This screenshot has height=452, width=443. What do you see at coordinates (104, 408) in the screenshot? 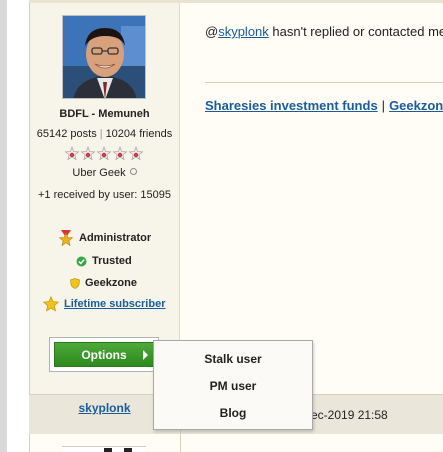
I see `next-post-username-link: skyplonk` at bounding box center [104, 408].